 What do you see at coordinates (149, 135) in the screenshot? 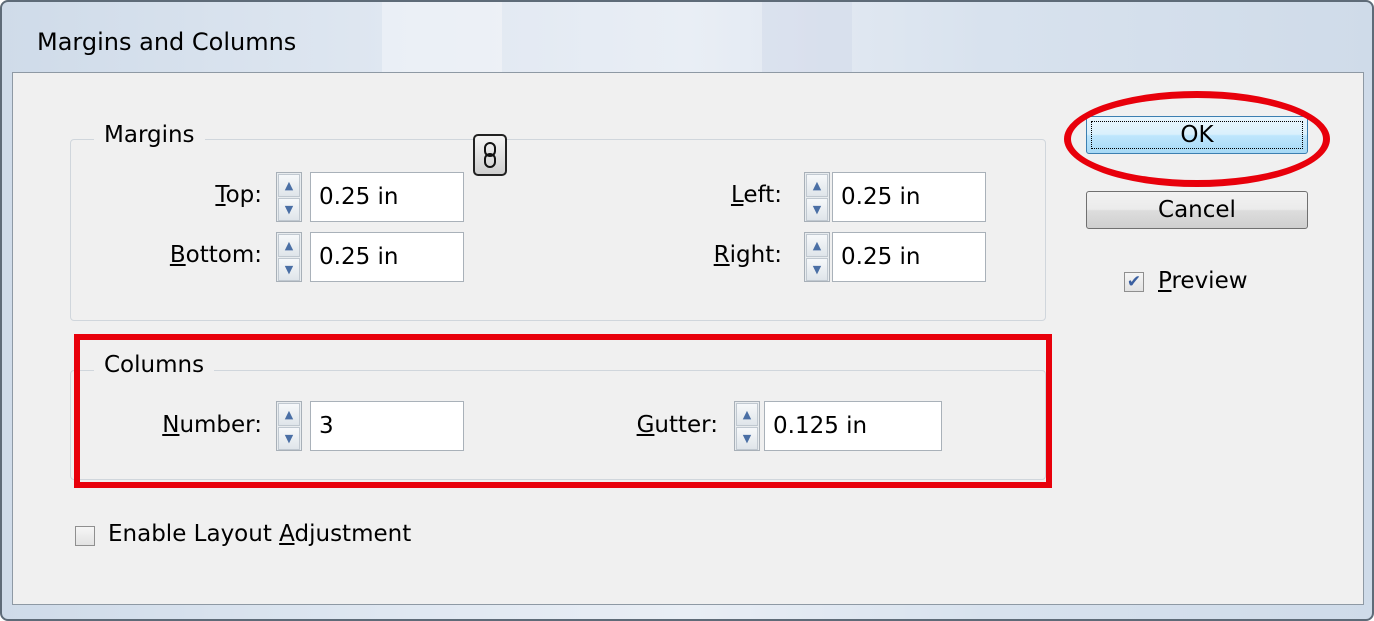
I see `margins-group-label: Margins` at bounding box center [149, 135].